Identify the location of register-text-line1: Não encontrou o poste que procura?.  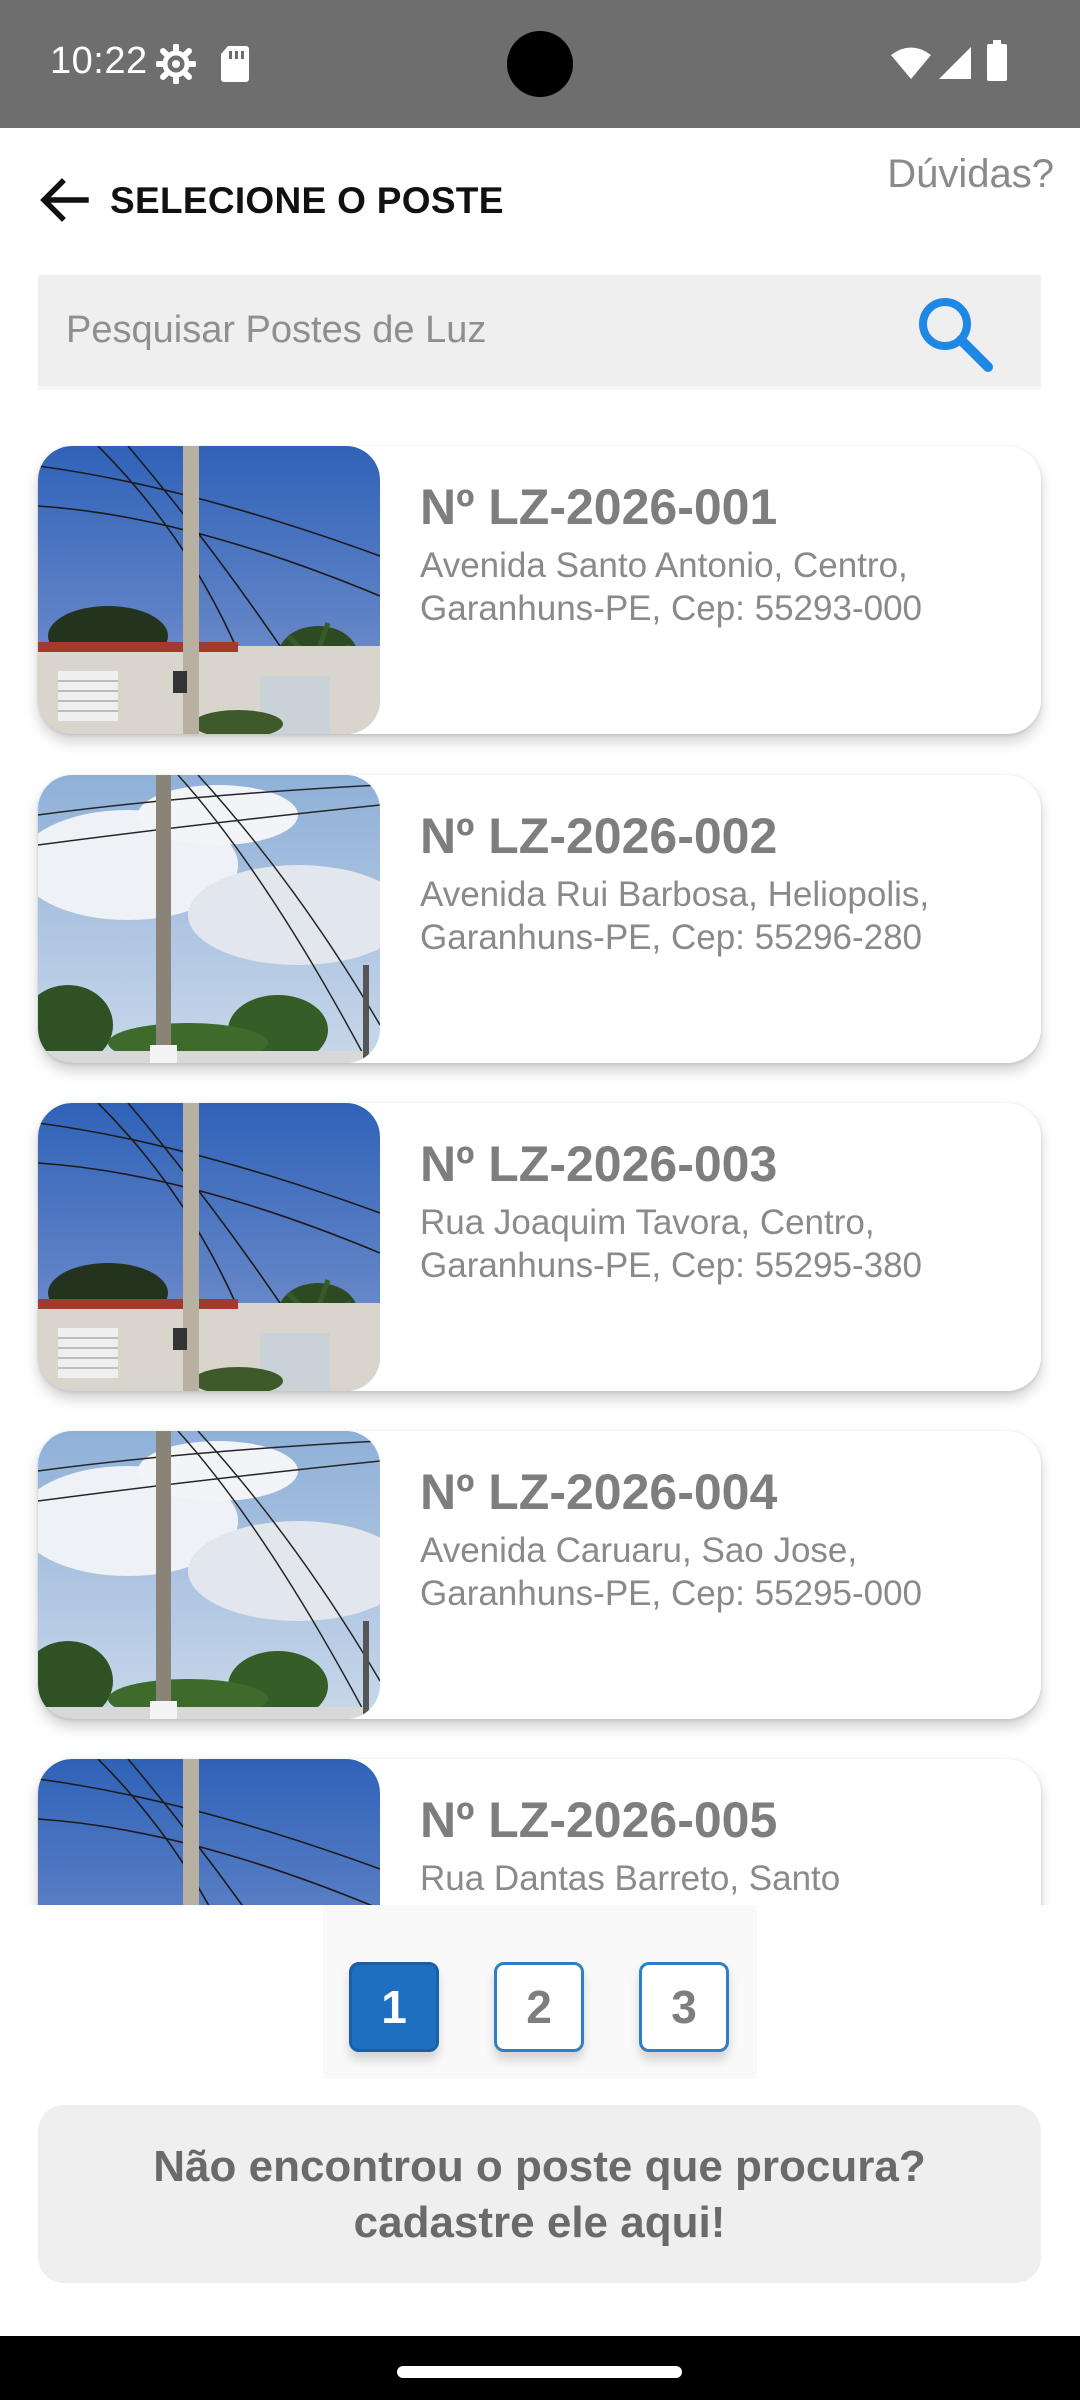
(539, 2166).